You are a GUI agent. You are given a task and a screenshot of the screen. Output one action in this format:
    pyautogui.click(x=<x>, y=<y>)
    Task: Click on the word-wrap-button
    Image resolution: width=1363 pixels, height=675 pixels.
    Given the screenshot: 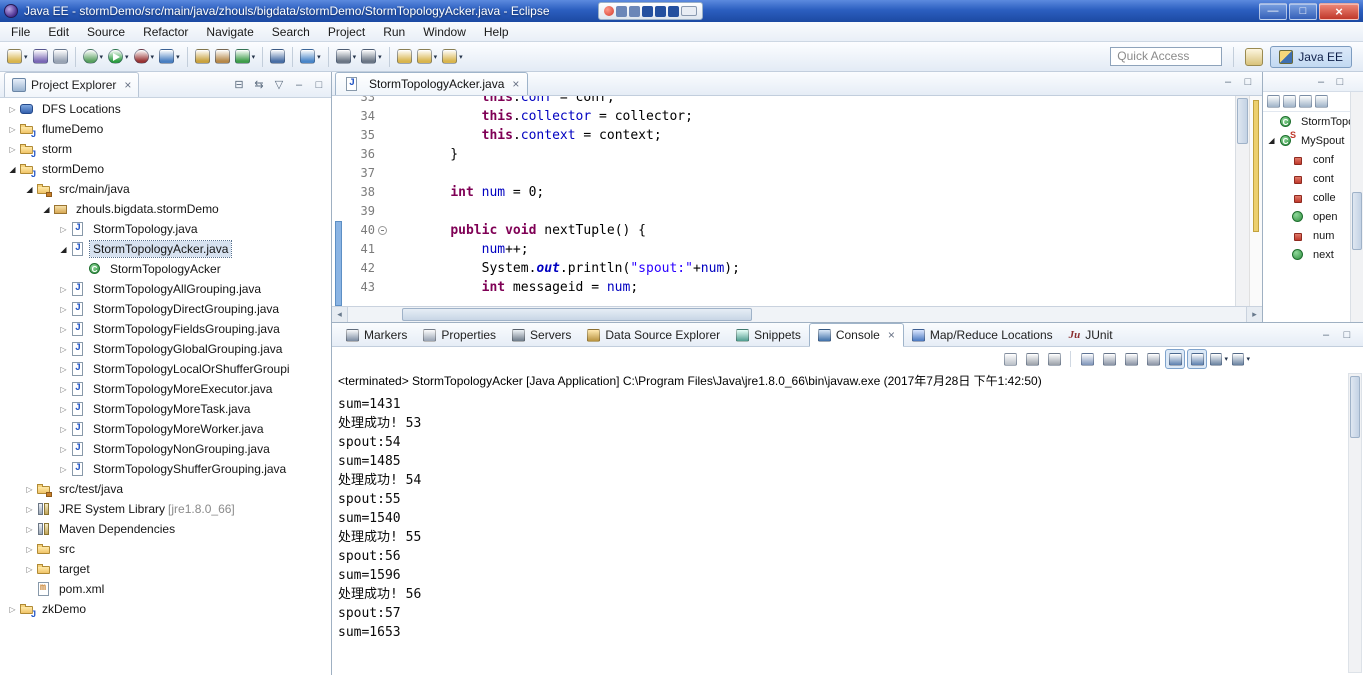 What is the action you would take?
    pyautogui.click(x=1131, y=359)
    